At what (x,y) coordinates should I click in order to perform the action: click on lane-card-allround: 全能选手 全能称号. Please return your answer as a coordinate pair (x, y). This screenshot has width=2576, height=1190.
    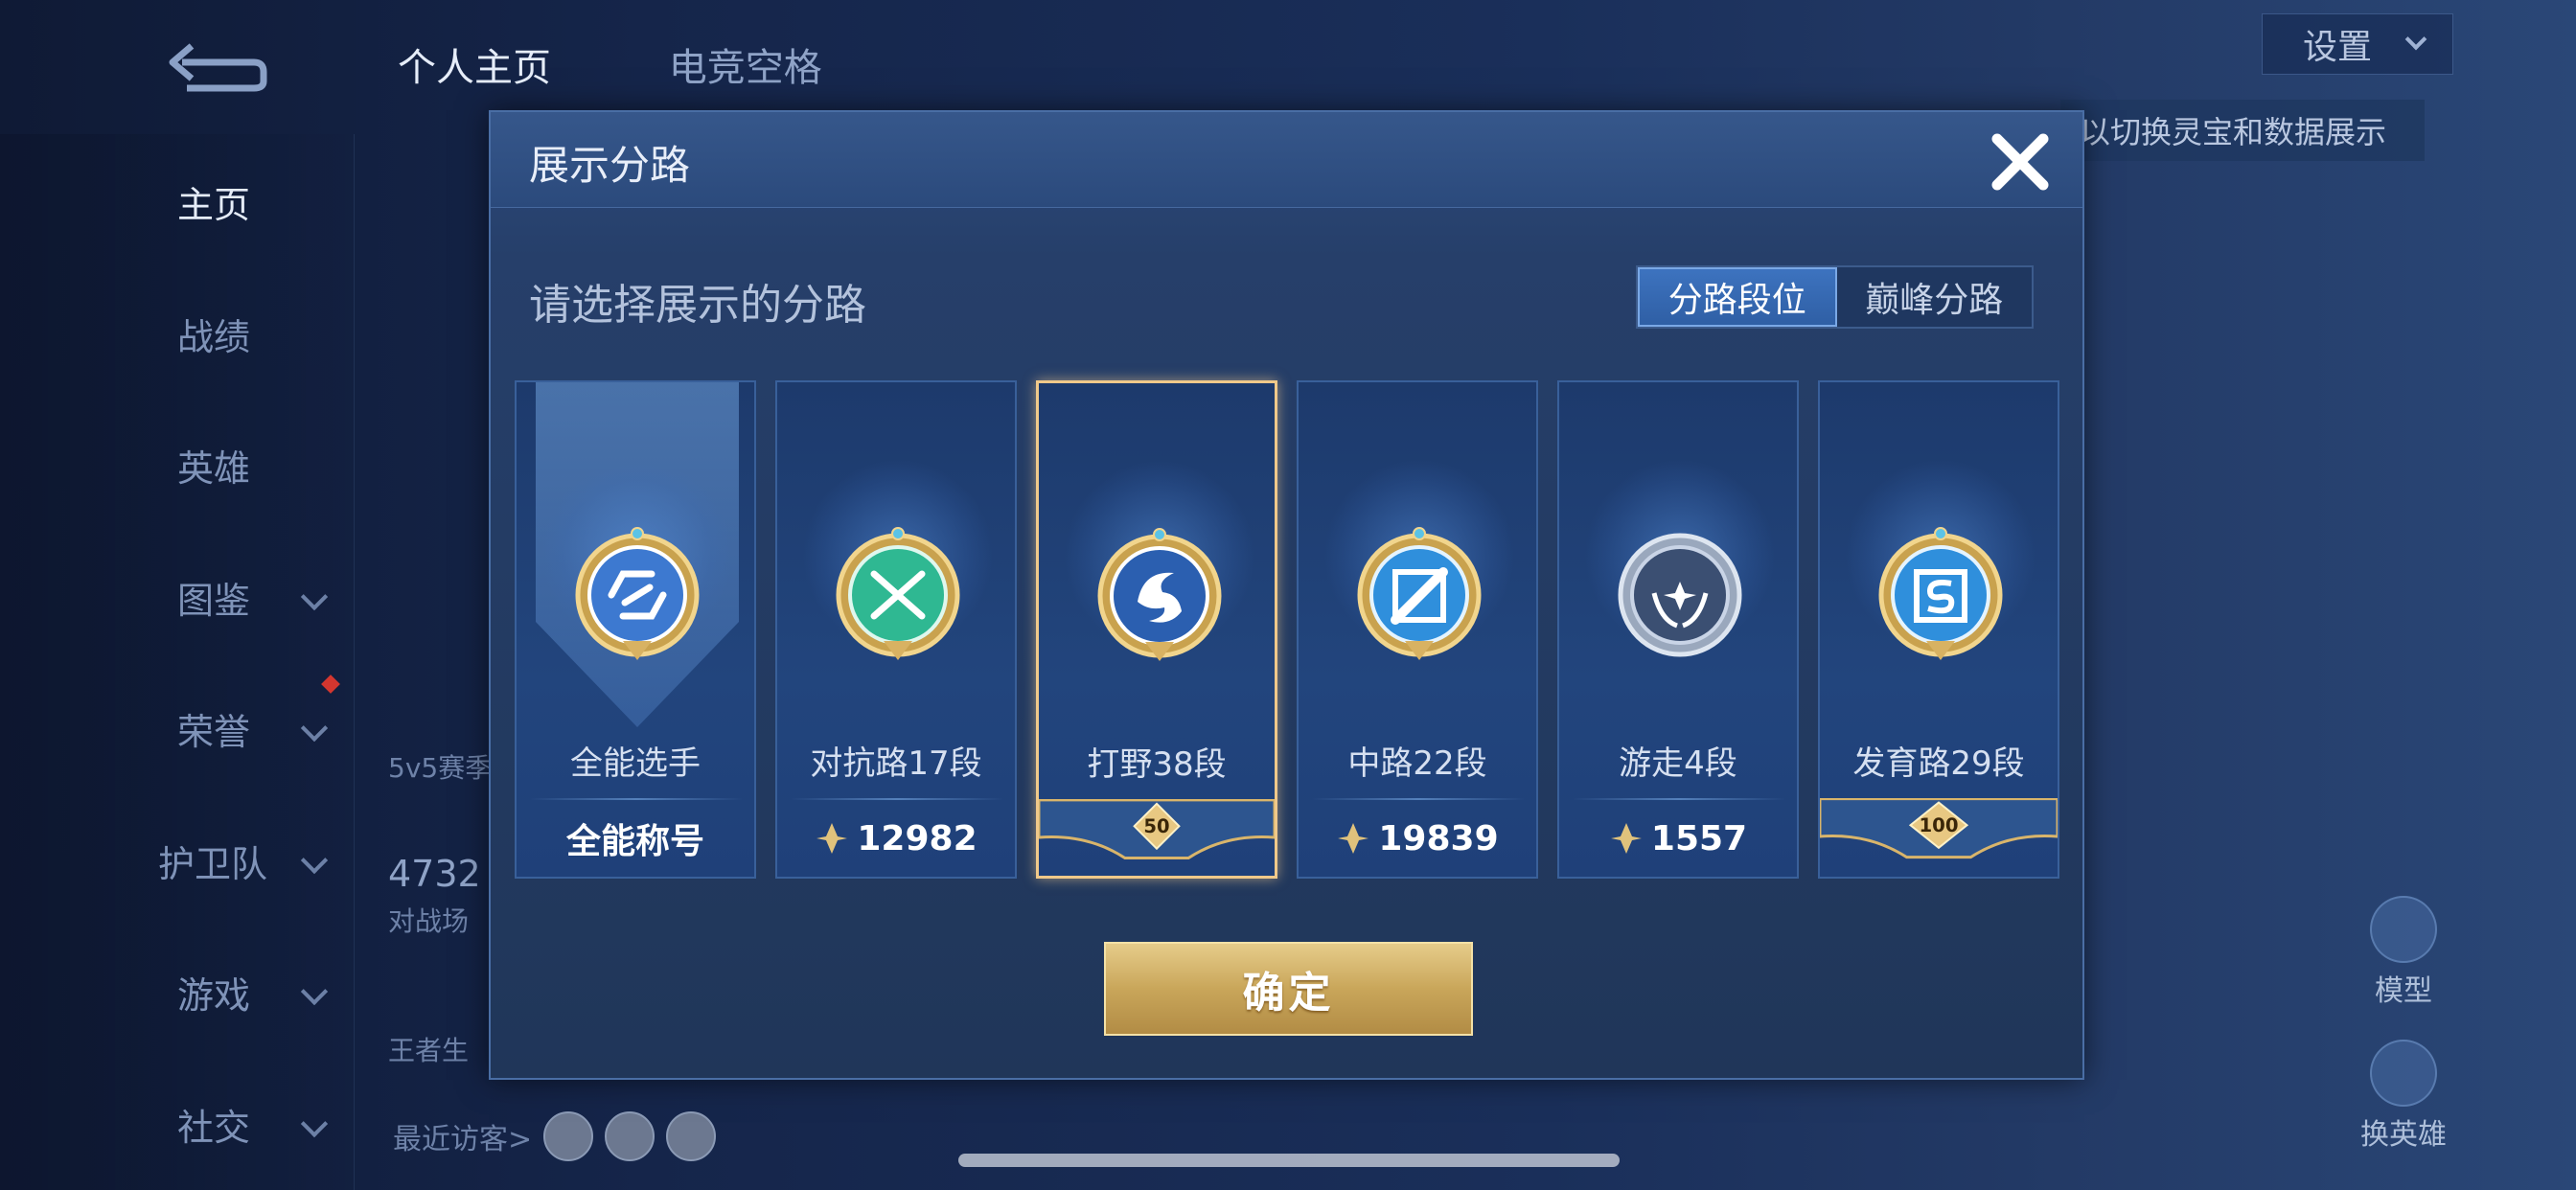
    Looking at the image, I should click on (635, 630).